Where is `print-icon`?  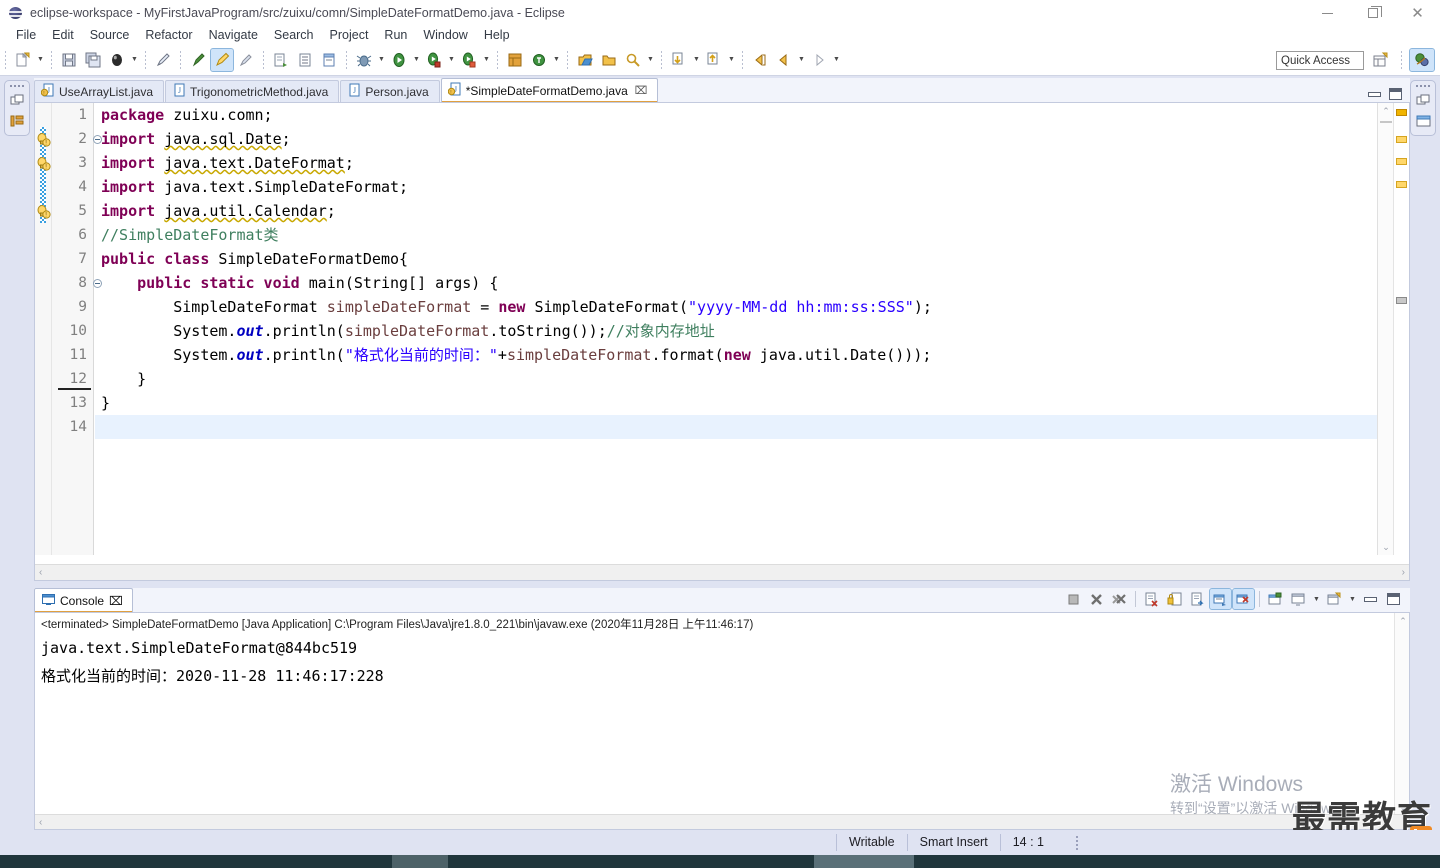
print-icon is located at coordinates (117, 60).